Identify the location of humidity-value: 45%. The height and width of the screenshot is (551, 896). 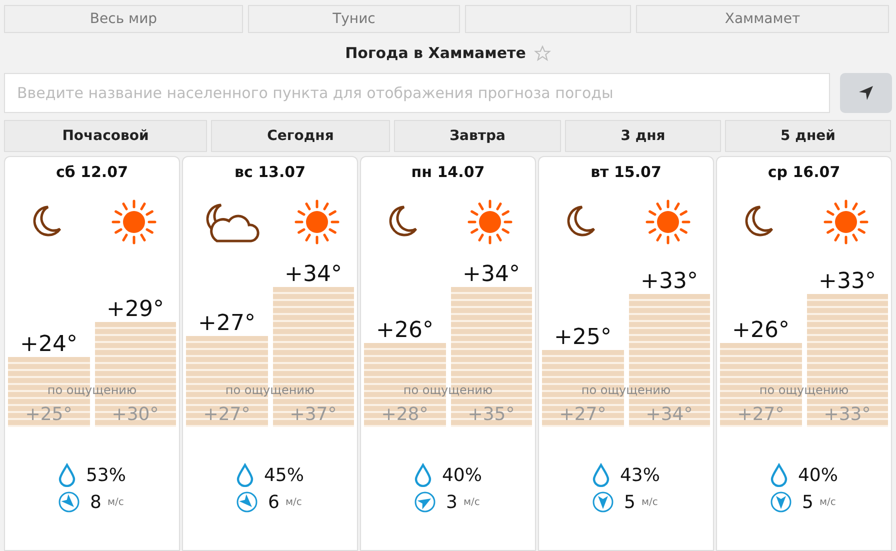
(284, 475).